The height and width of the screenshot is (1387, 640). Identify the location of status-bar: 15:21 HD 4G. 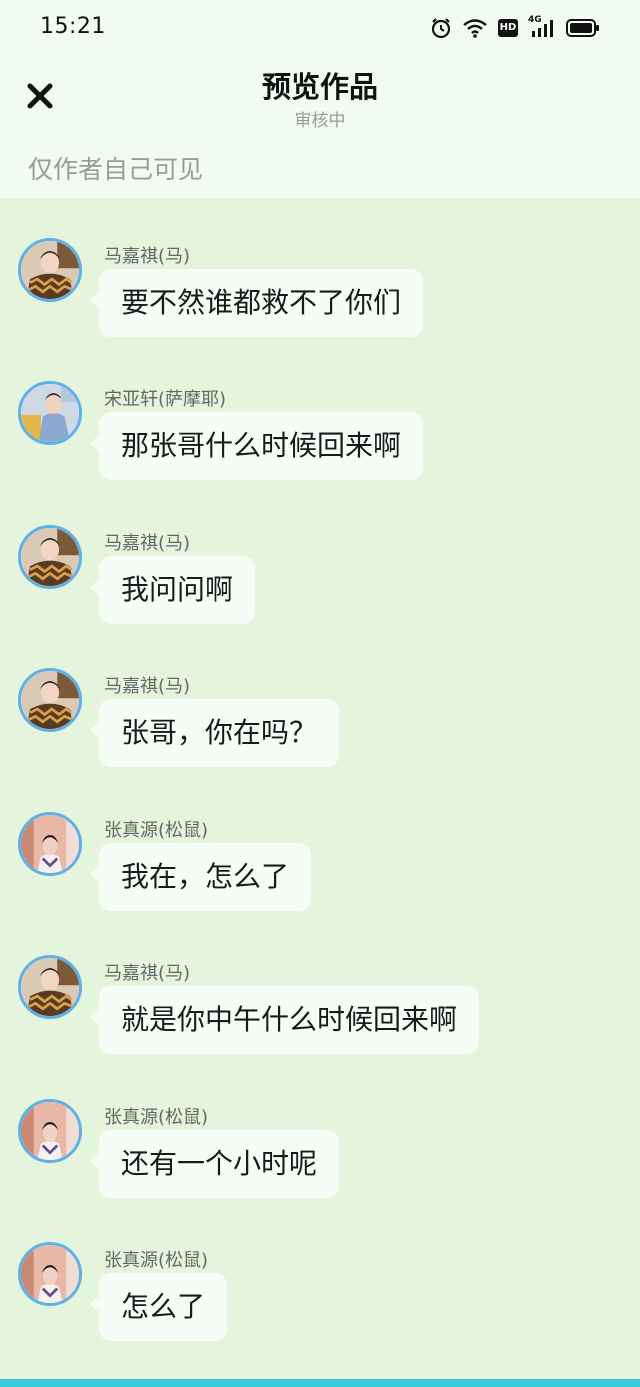
(320, 28).